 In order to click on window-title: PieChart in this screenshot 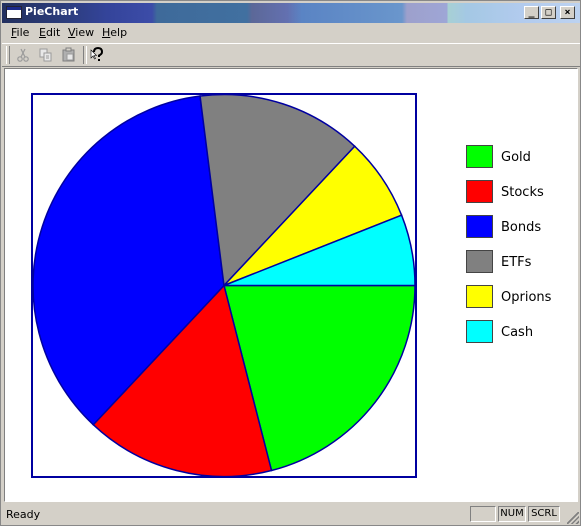, I will do `click(52, 11)`.